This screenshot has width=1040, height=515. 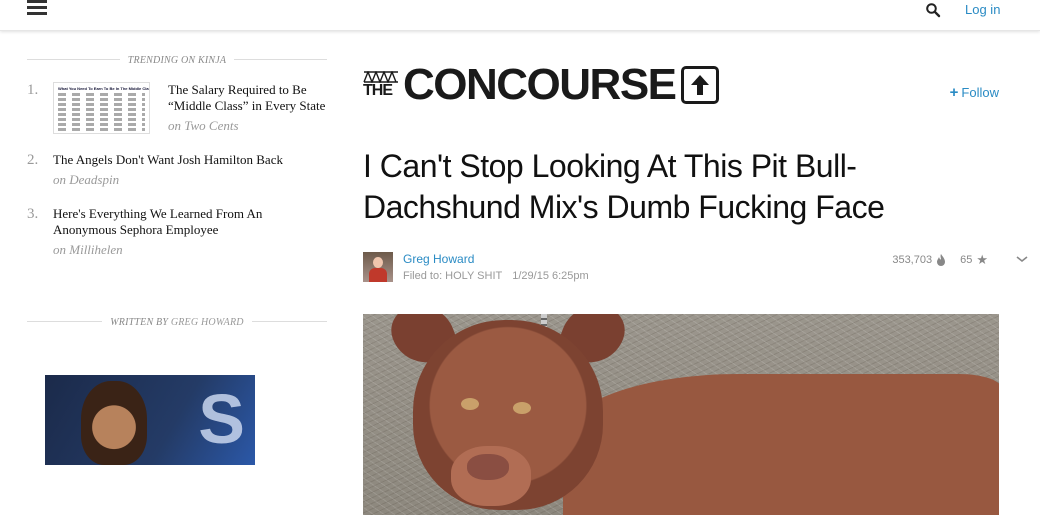 What do you see at coordinates (438, 259) in the screenshot?
I see `author-link: Greg Howard` at bounding box center [438, 259].